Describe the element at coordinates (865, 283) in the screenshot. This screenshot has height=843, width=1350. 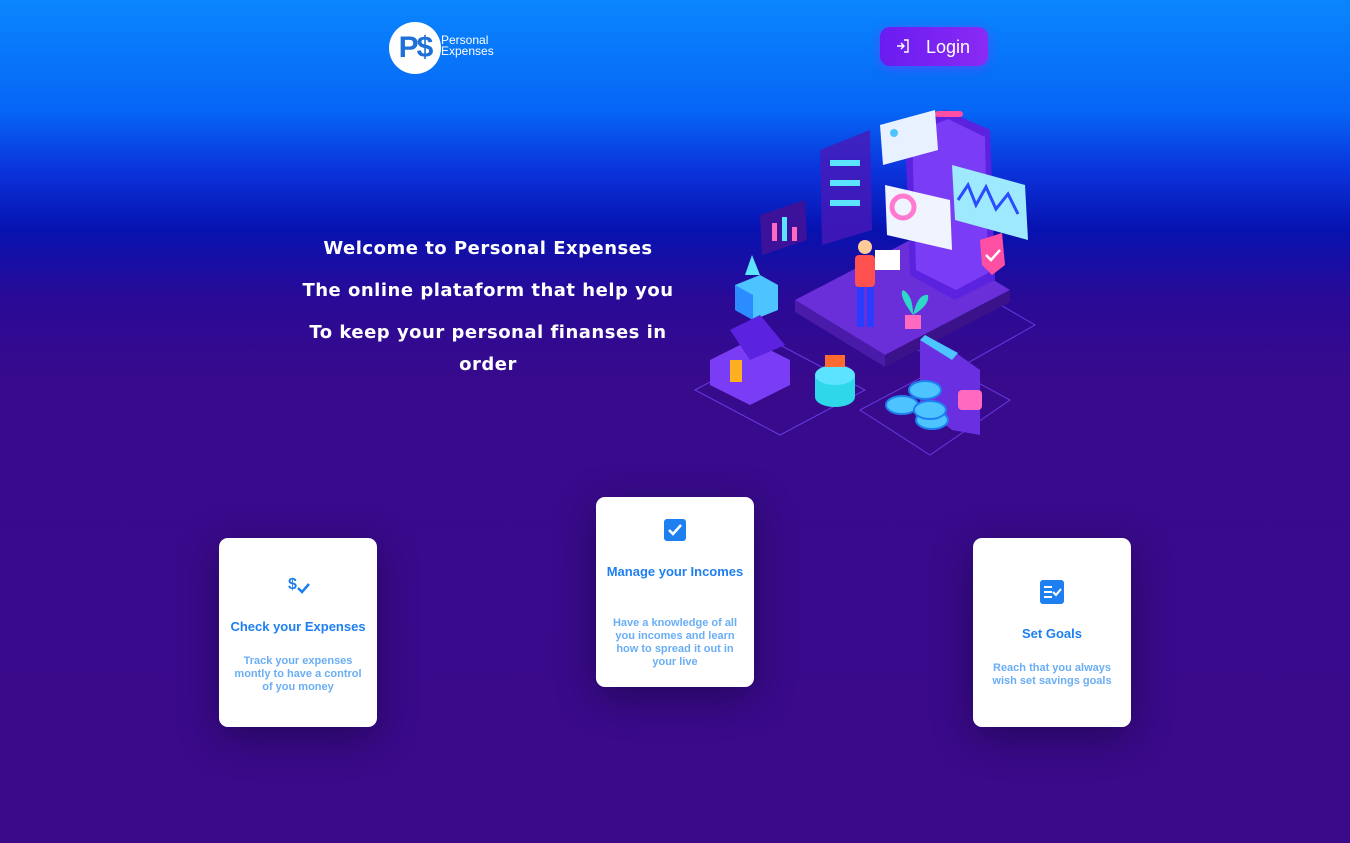
I see `finance-illustration` at that location.